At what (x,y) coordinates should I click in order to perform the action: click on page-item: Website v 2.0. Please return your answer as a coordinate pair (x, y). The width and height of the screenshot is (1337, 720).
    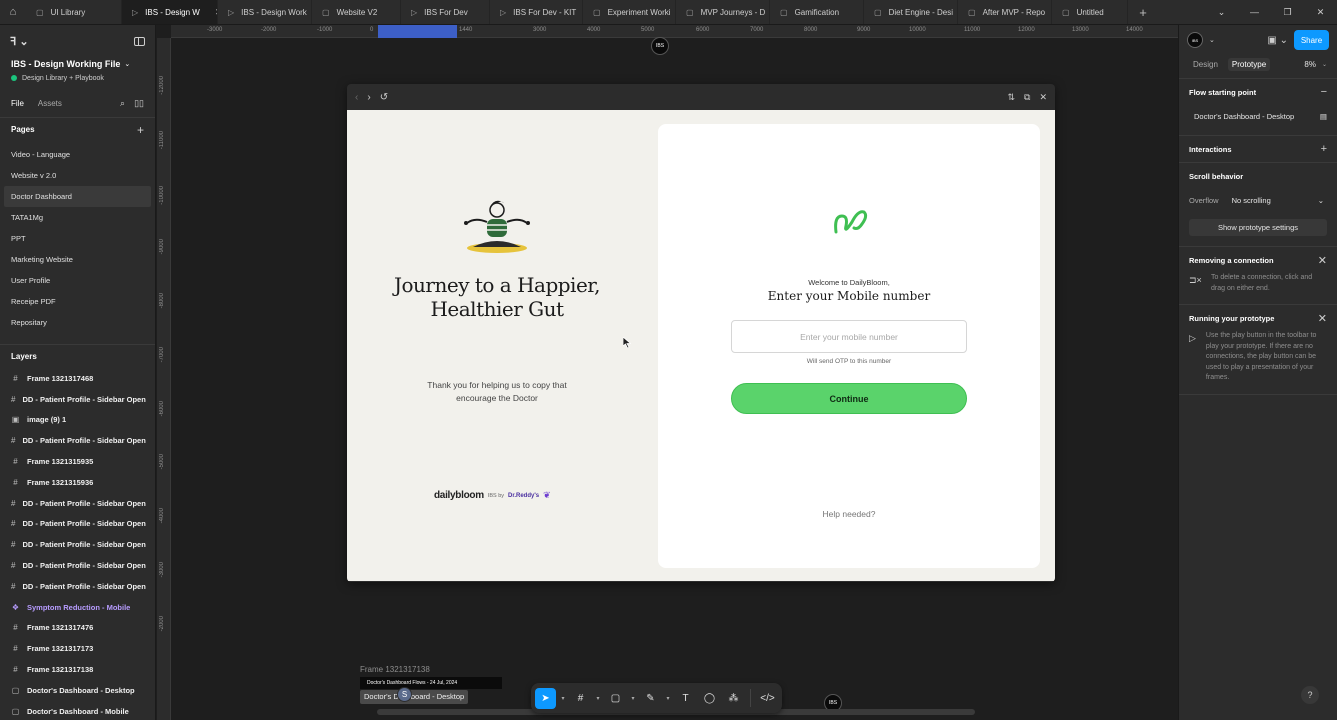
    Looking at the image, I should click on (75, 175).